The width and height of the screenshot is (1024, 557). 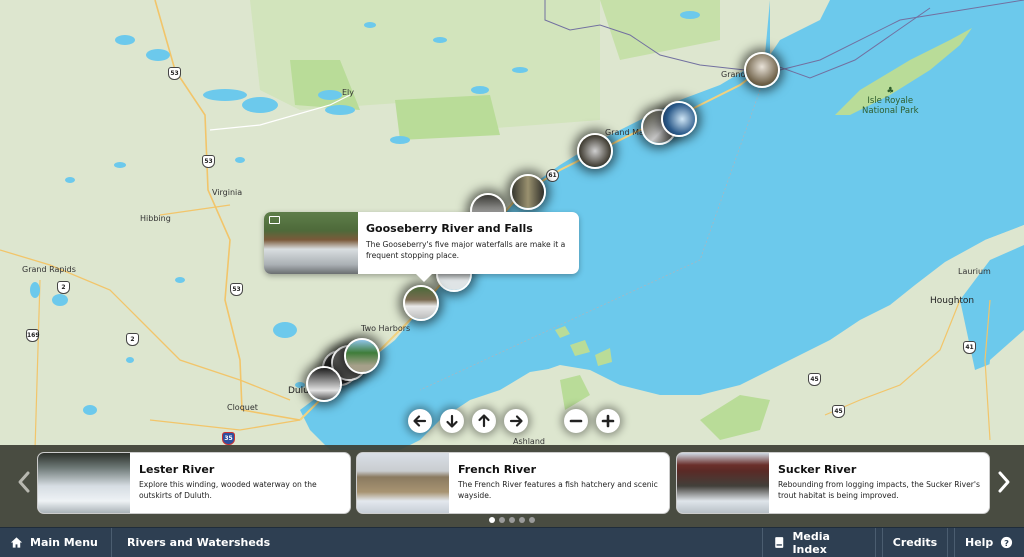 I want to click on shield-us41: 41, so click(x=969, y=347).